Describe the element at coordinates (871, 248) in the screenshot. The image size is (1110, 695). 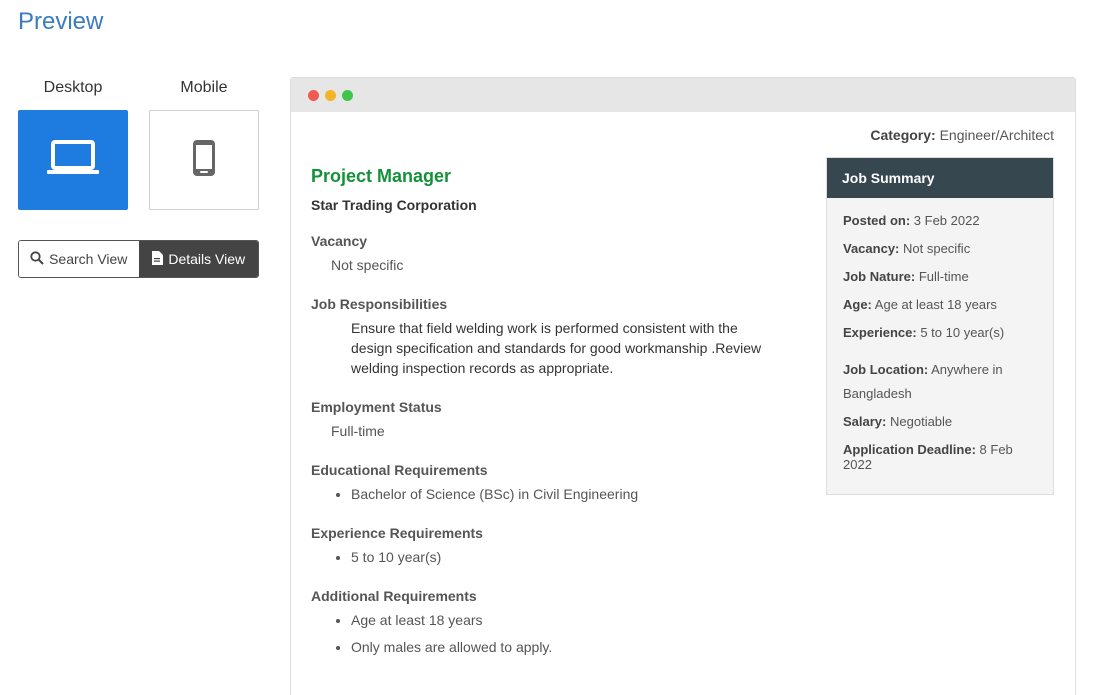
I see `summary-label: Vacancy:` at that location.